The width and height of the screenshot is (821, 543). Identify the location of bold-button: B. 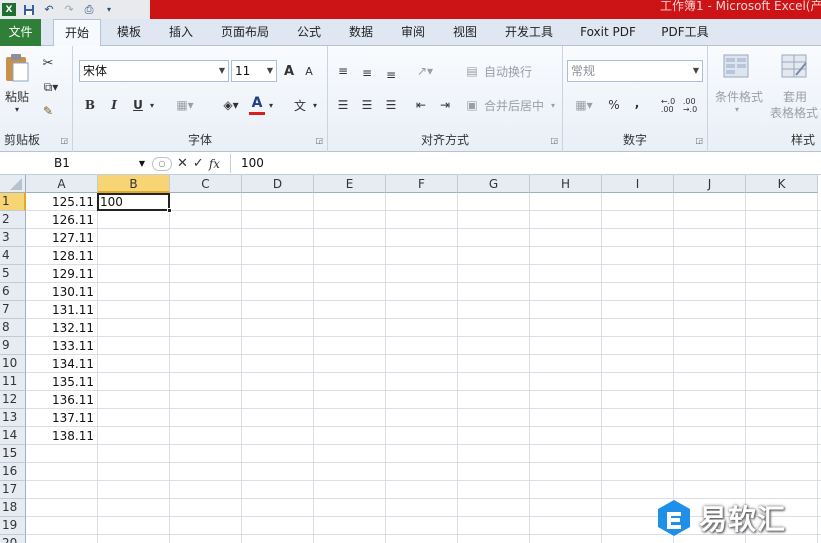
(90, 105).